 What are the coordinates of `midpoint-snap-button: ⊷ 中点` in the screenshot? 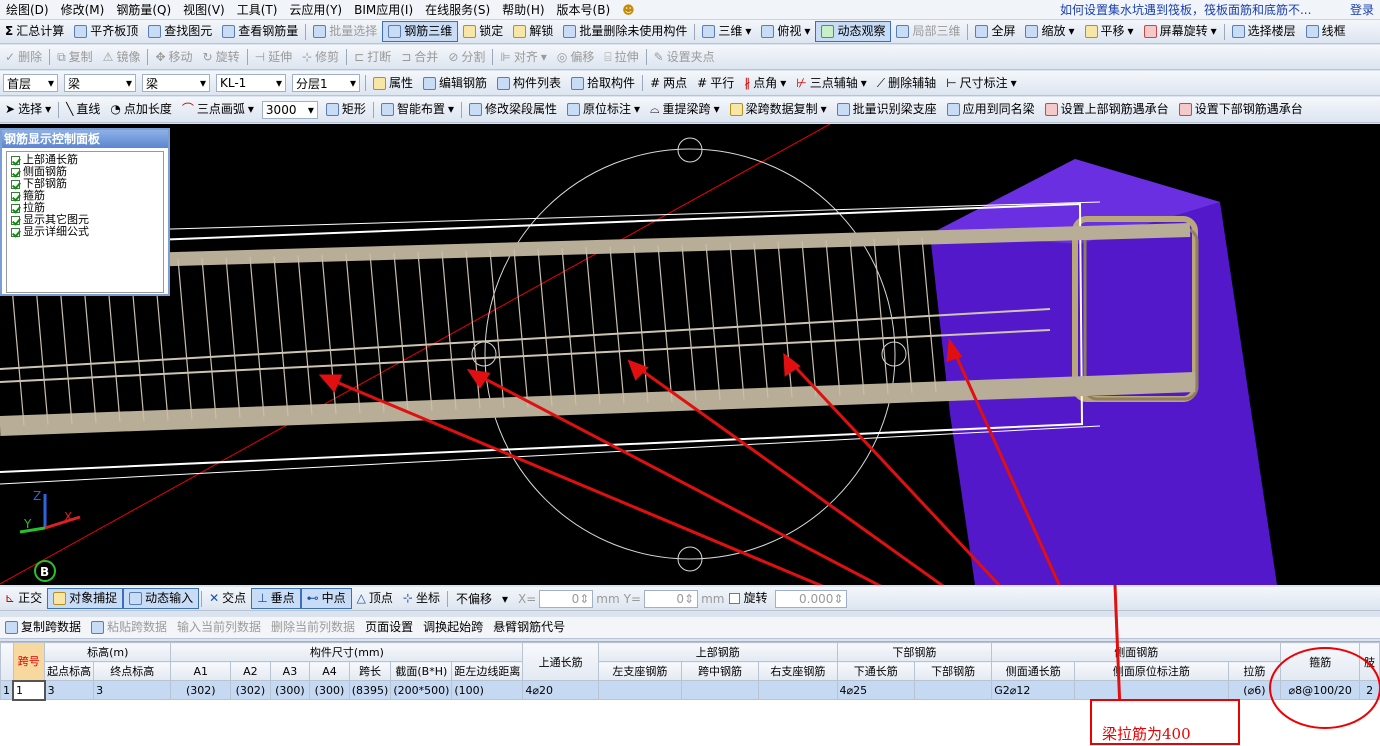 It's located at (326, 598).